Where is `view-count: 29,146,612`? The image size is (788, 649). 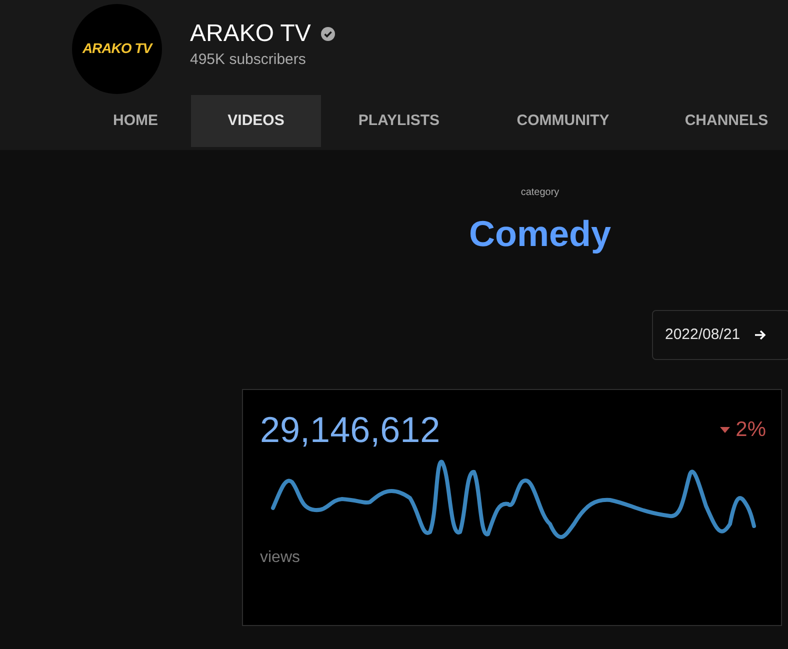
view-count: 29,146,612 is located at coordinates (350, 430).